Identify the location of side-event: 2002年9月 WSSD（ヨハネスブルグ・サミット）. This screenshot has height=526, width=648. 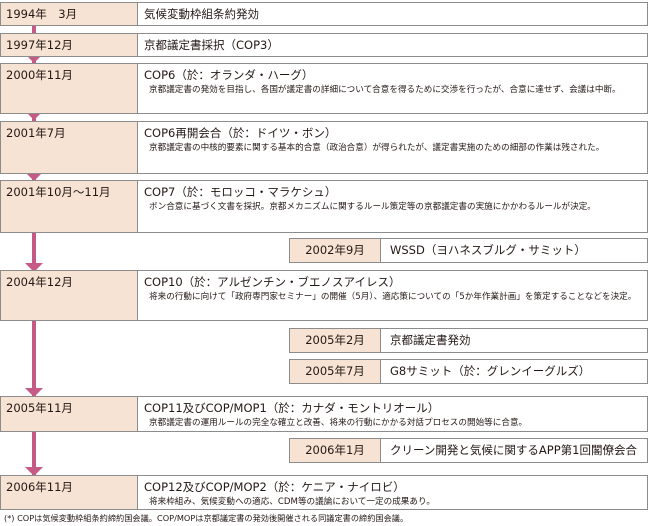
(468, 250).